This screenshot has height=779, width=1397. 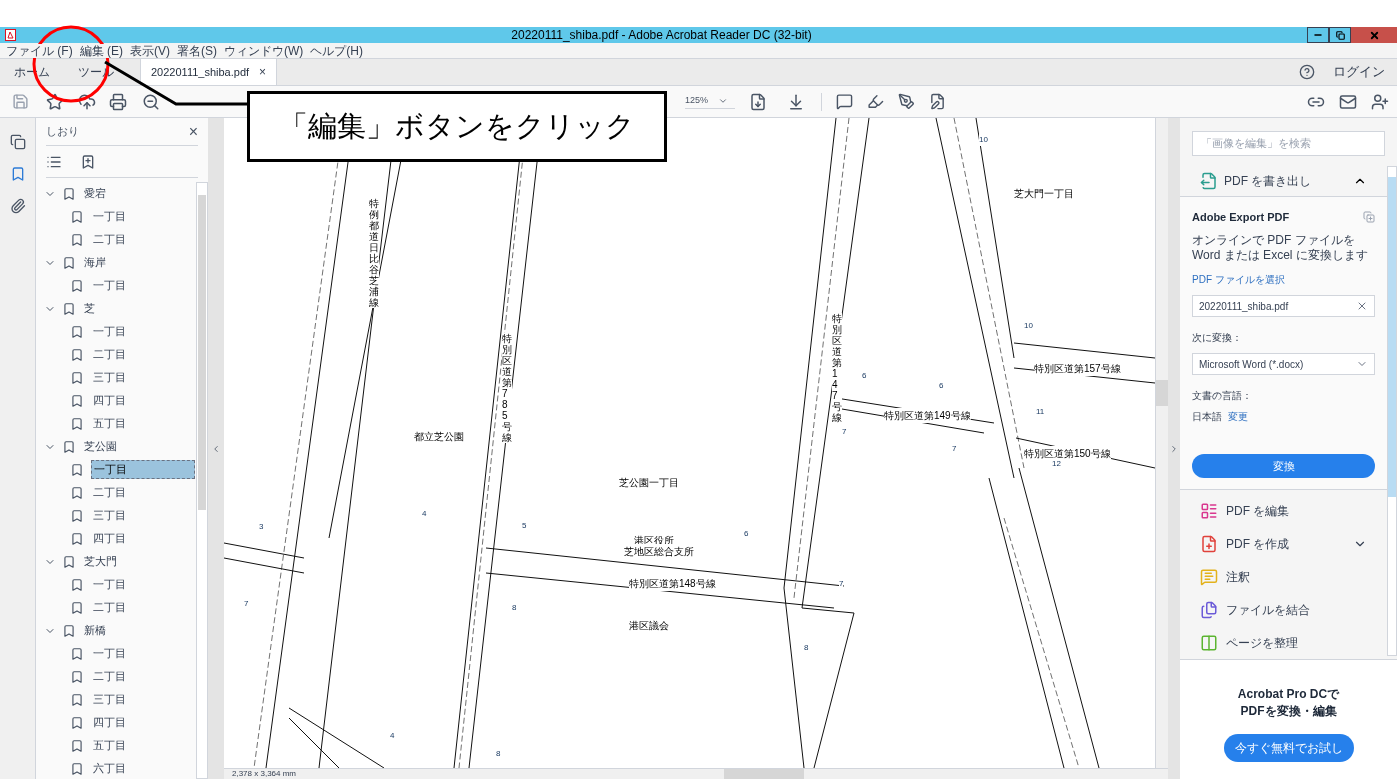 What do you see at coordinates (336, 50) in the screenshot?
I see `menu-item: ヘルプ(H)` at bounding box center [336, 50].